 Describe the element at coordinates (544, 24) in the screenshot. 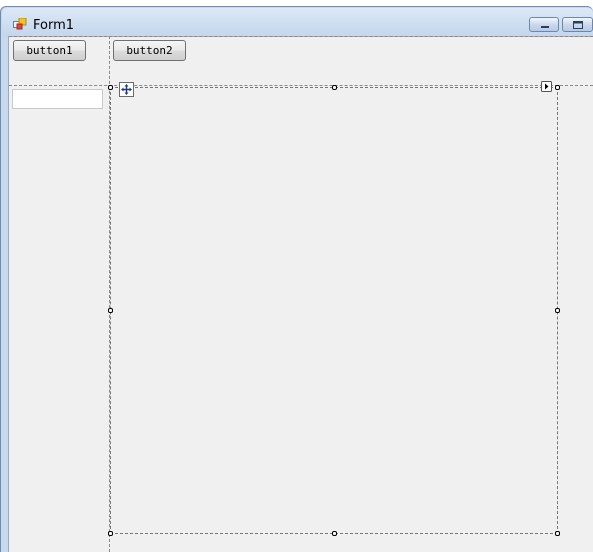

I see `minimize-button` at that location.